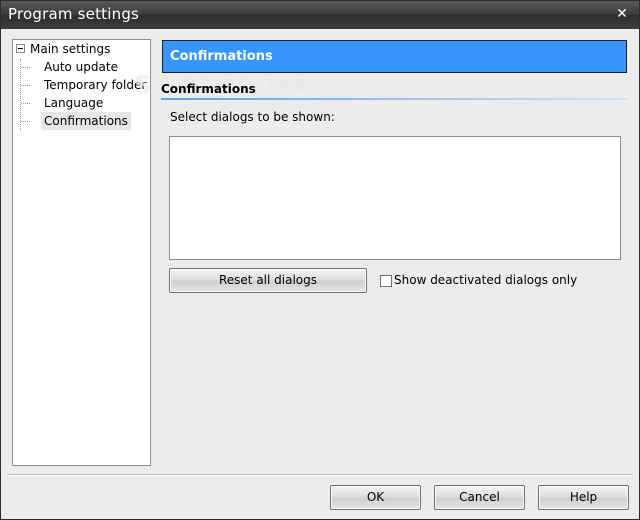 Image resolution: width=640 pixels, height=520 pixels. I want to click on ok-button: OK, so click(375, 497).